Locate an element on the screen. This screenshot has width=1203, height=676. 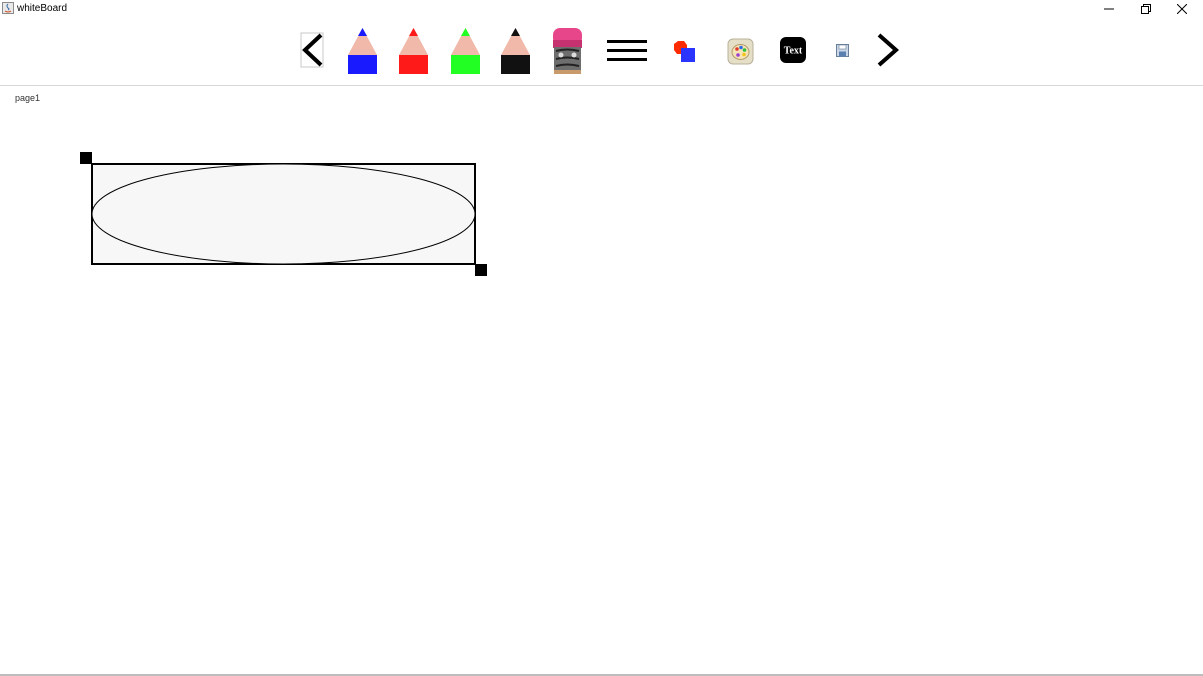
previous-page-button is located at coordinates (313, 50).